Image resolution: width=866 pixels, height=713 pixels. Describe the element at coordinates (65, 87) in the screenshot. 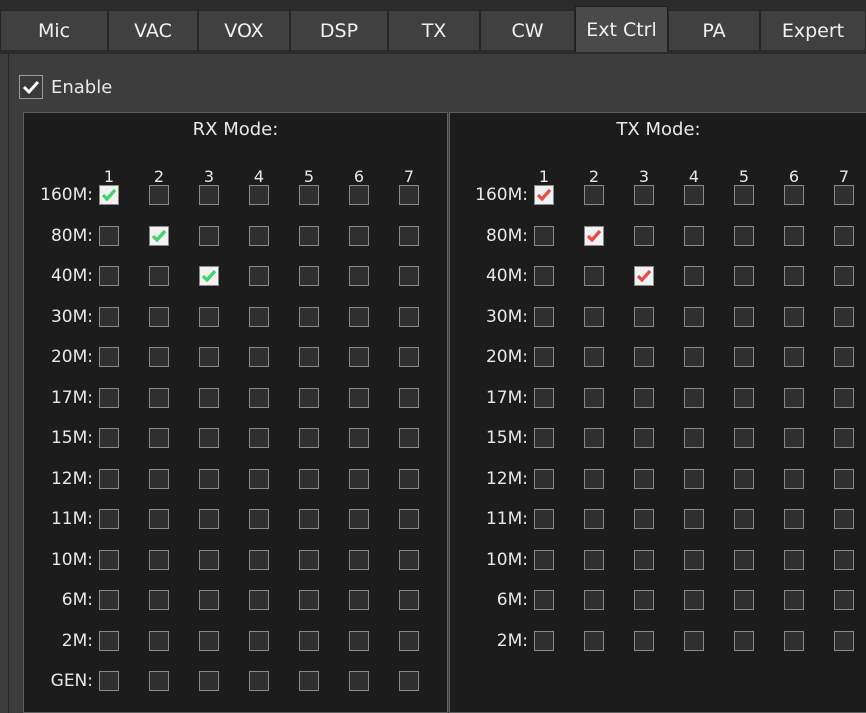

I see `enable-option: Enable` at that location.